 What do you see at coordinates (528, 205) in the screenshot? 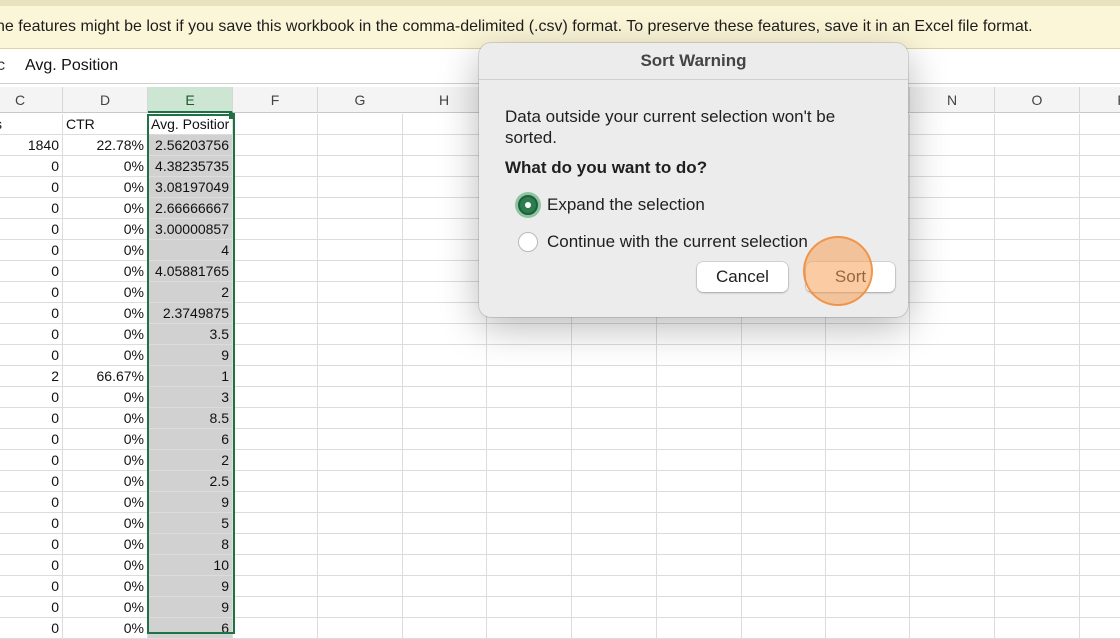
I see `radio-selected-icon` at bounding box center [528, 205].